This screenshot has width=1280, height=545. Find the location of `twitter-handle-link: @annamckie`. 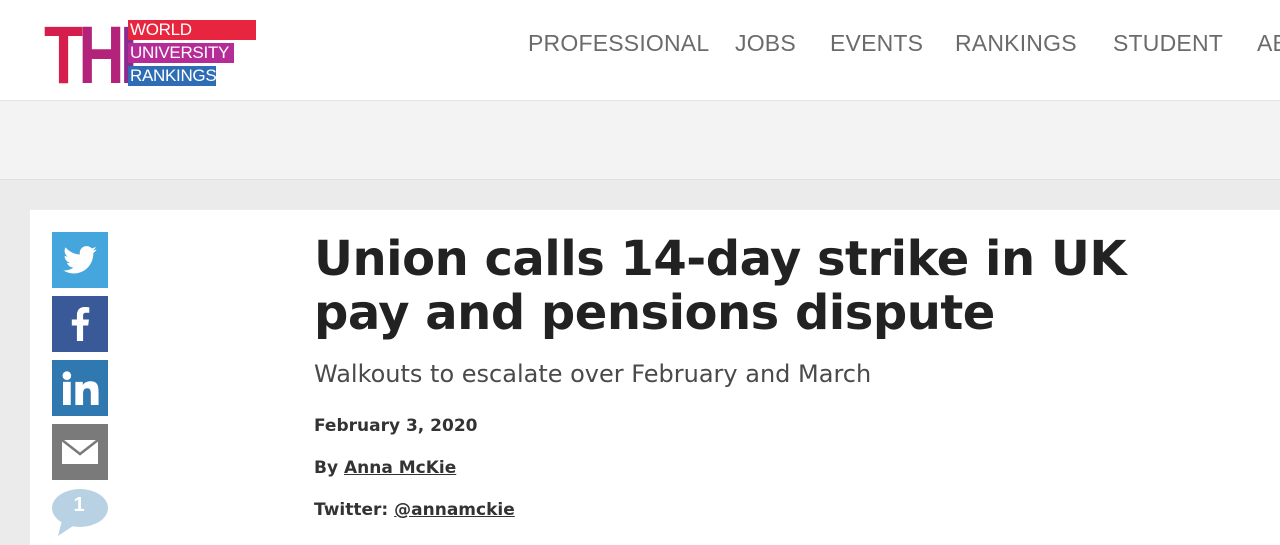

twitter-handle-link: @annamckie is located at coordinates (454, 510).